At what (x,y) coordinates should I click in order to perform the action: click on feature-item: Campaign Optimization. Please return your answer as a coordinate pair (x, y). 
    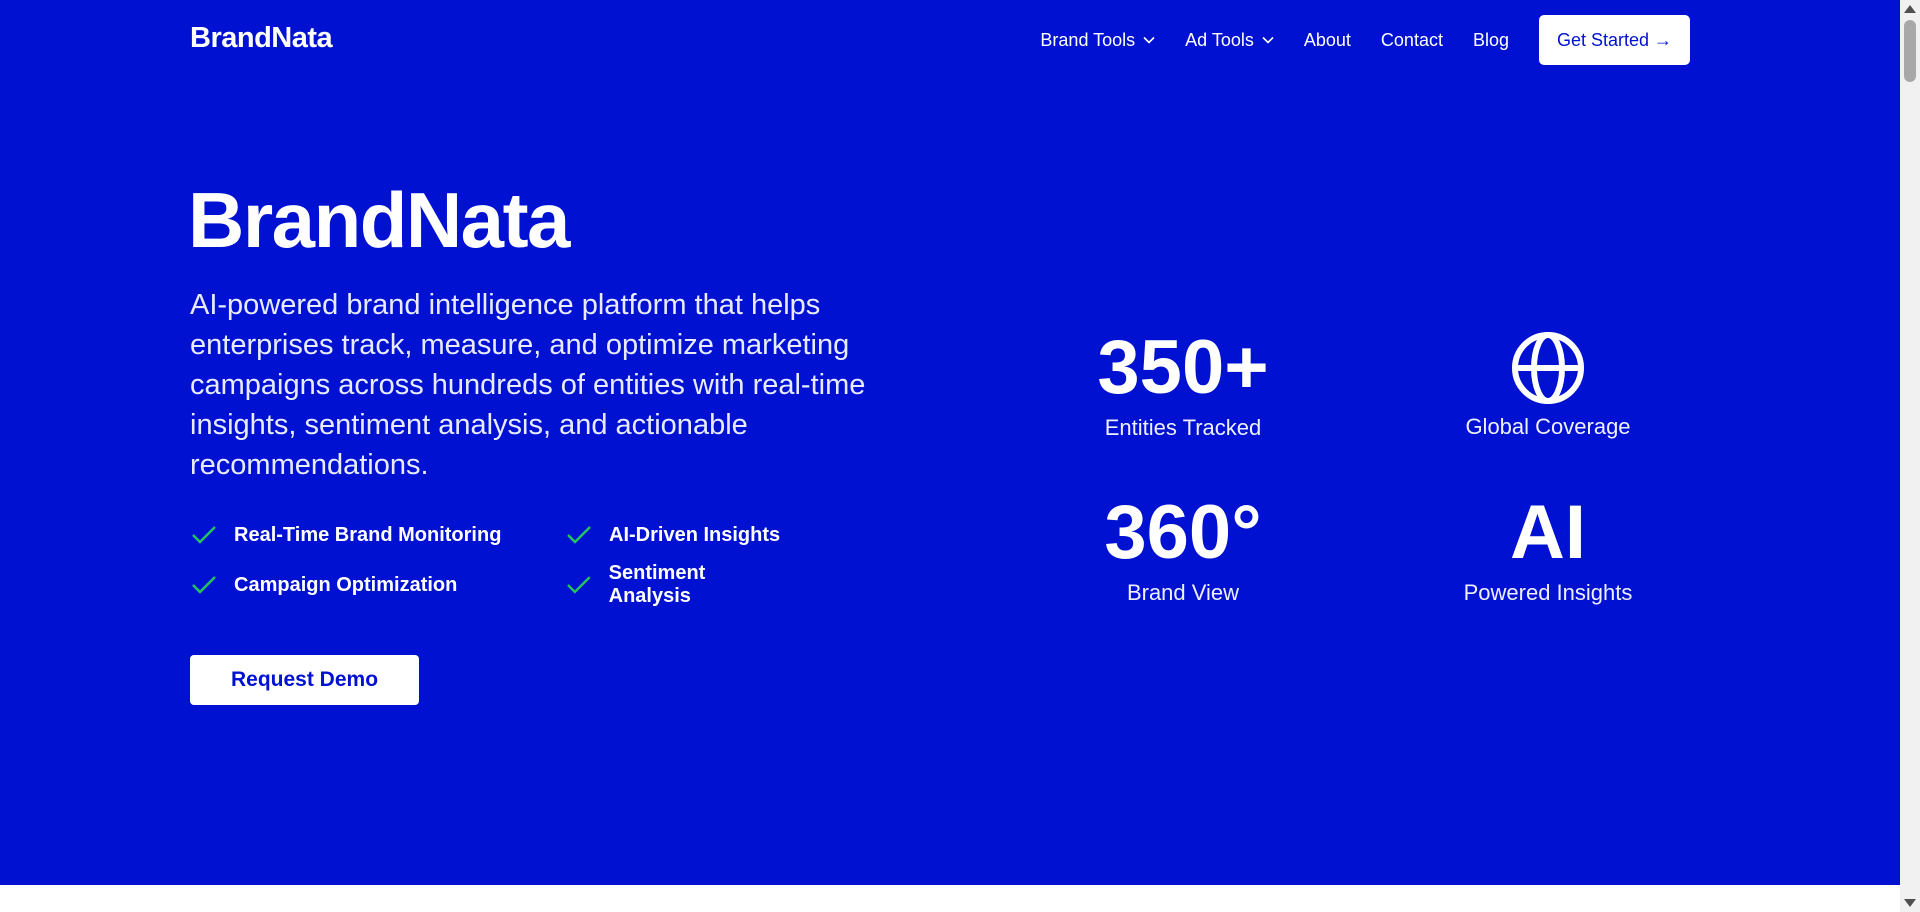
    Looking at the image, I should click on (377, 585).